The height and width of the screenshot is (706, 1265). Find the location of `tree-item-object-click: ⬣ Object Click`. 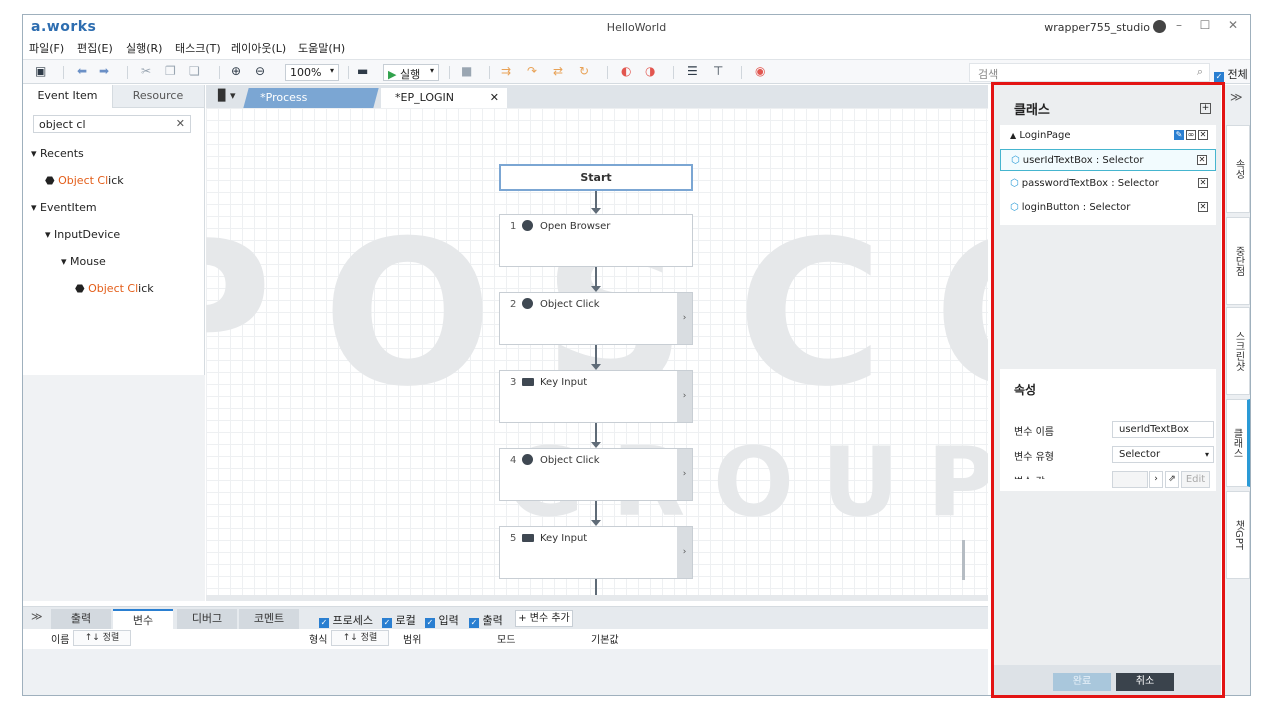

tree-item-object-click: ⬣ Object Click is located at coordinates (114, 288).